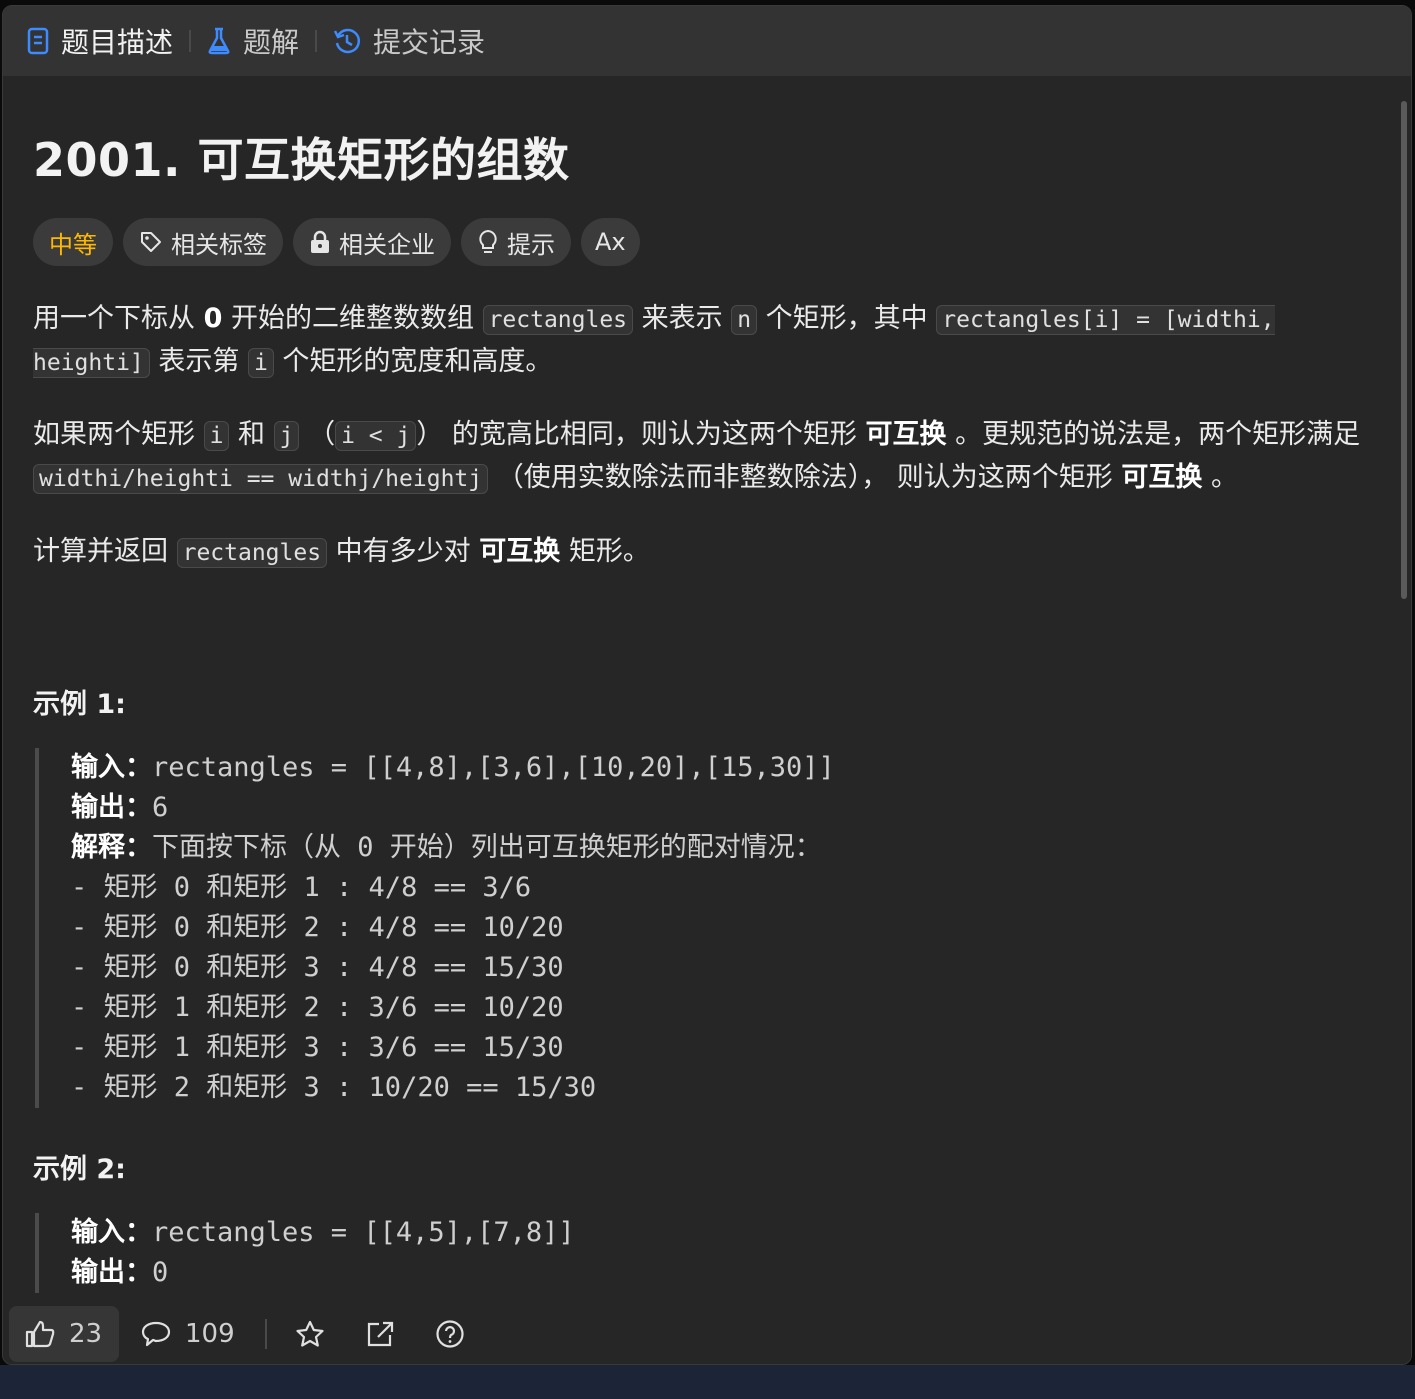  I want to click on document-icon, so click(38, 41).